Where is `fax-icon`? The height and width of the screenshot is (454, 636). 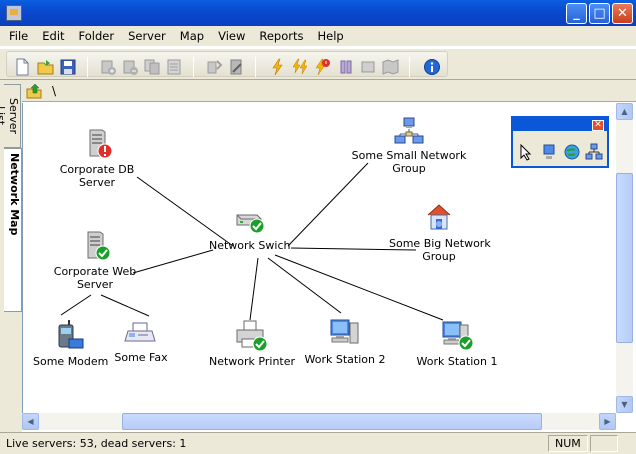 fax-icon is located at coordinates (140, 332).